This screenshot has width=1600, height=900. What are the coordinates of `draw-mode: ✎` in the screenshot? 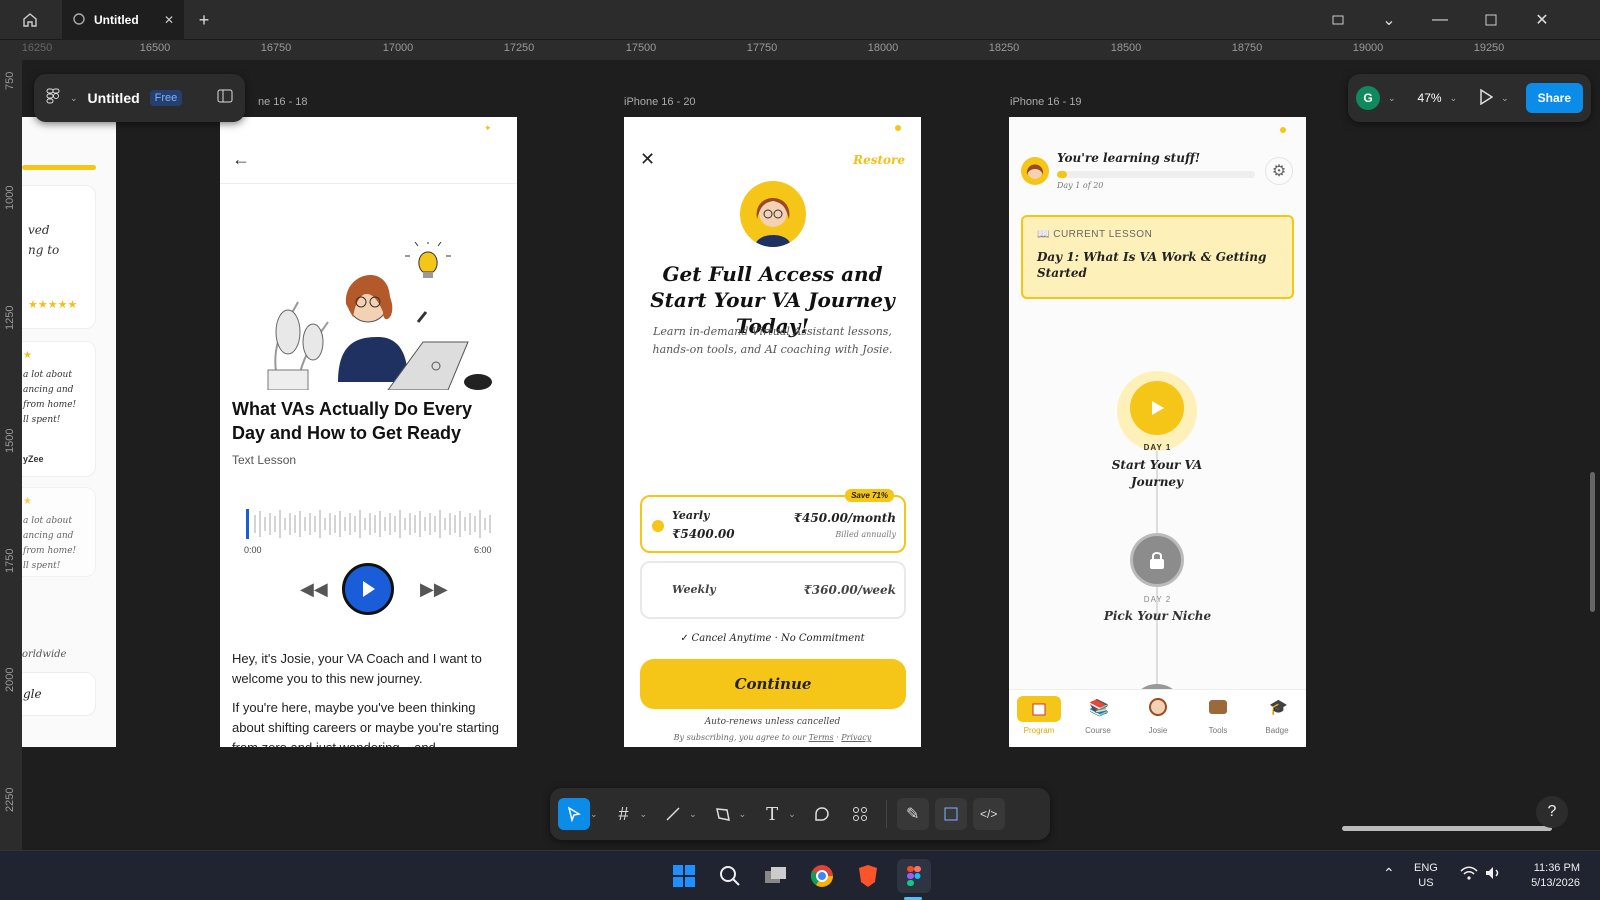 It's located at (912, 814).